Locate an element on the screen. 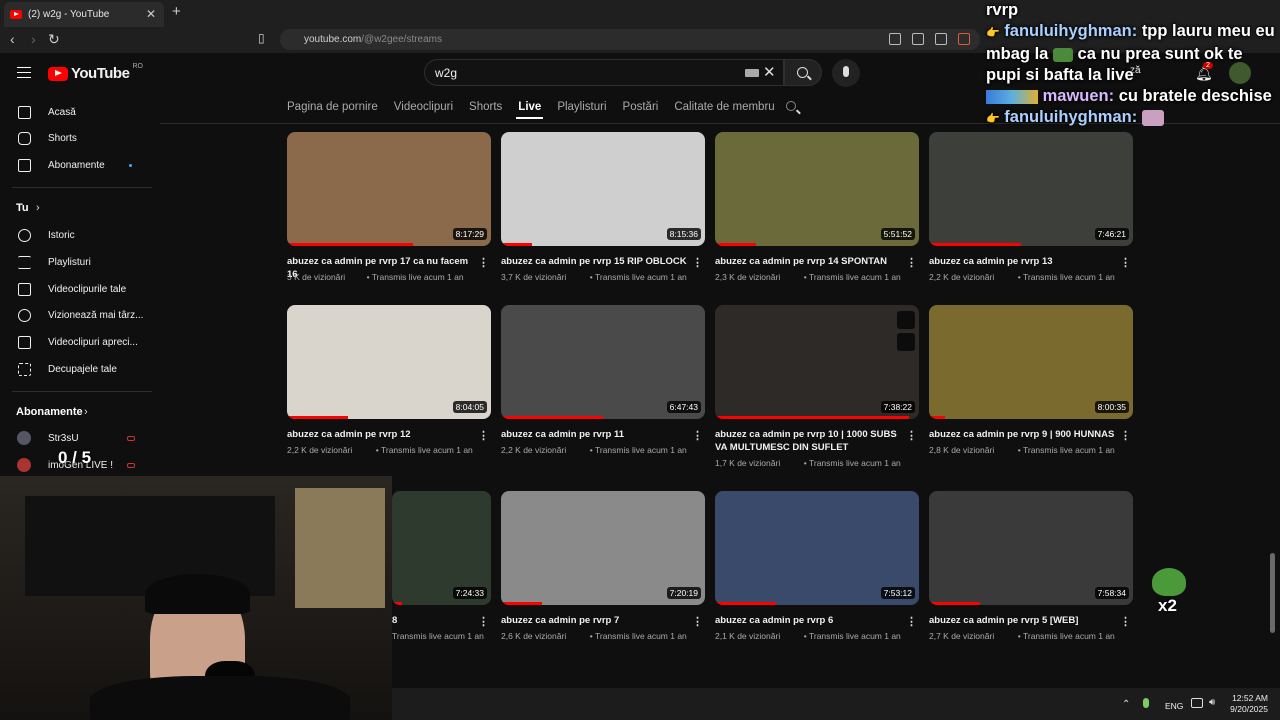  sidebar-item-shorts: Shorts is located at coordinates (77, 138).